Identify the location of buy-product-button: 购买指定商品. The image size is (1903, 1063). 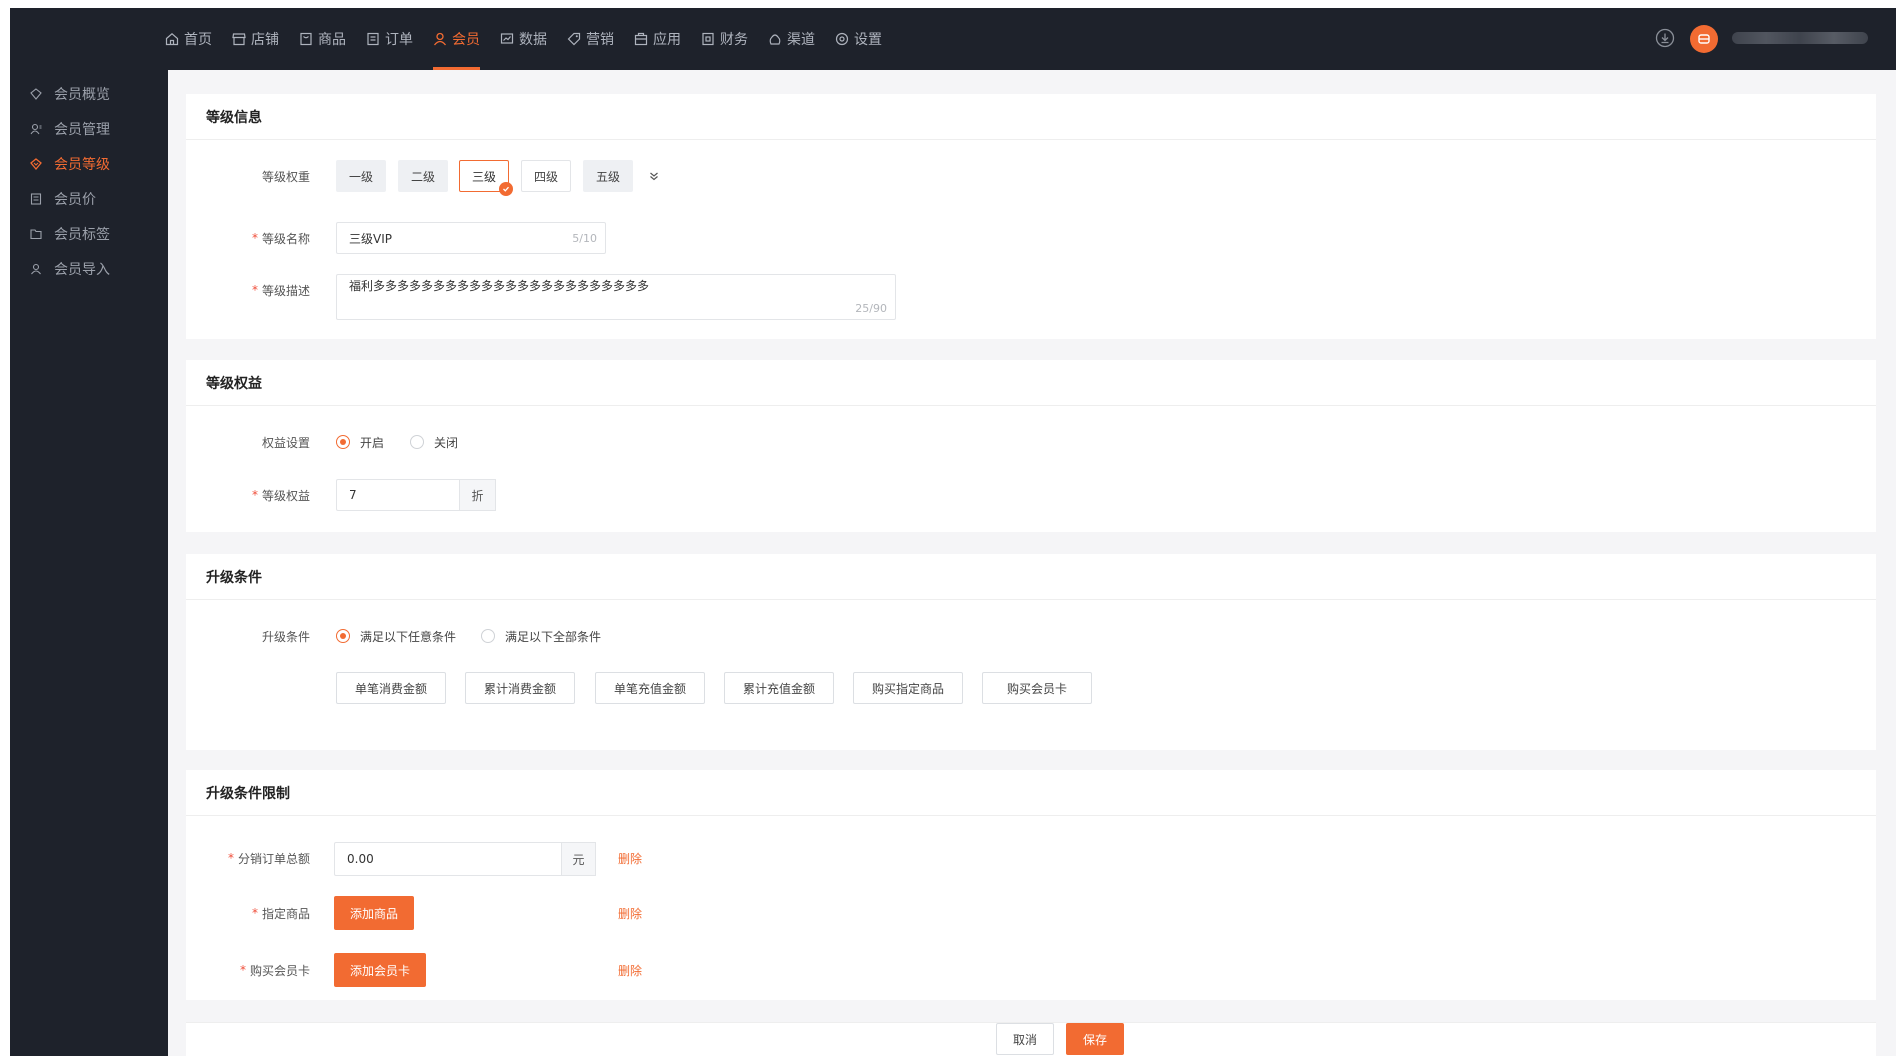
(908, 688).